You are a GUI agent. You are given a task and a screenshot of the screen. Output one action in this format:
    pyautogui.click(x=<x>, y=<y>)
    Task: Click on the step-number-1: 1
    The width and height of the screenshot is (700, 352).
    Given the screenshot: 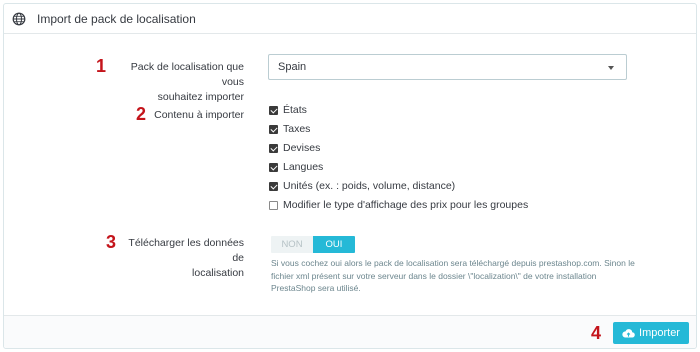 What is the action you would take?
    pyautogui.click(x=101, y=66)
    